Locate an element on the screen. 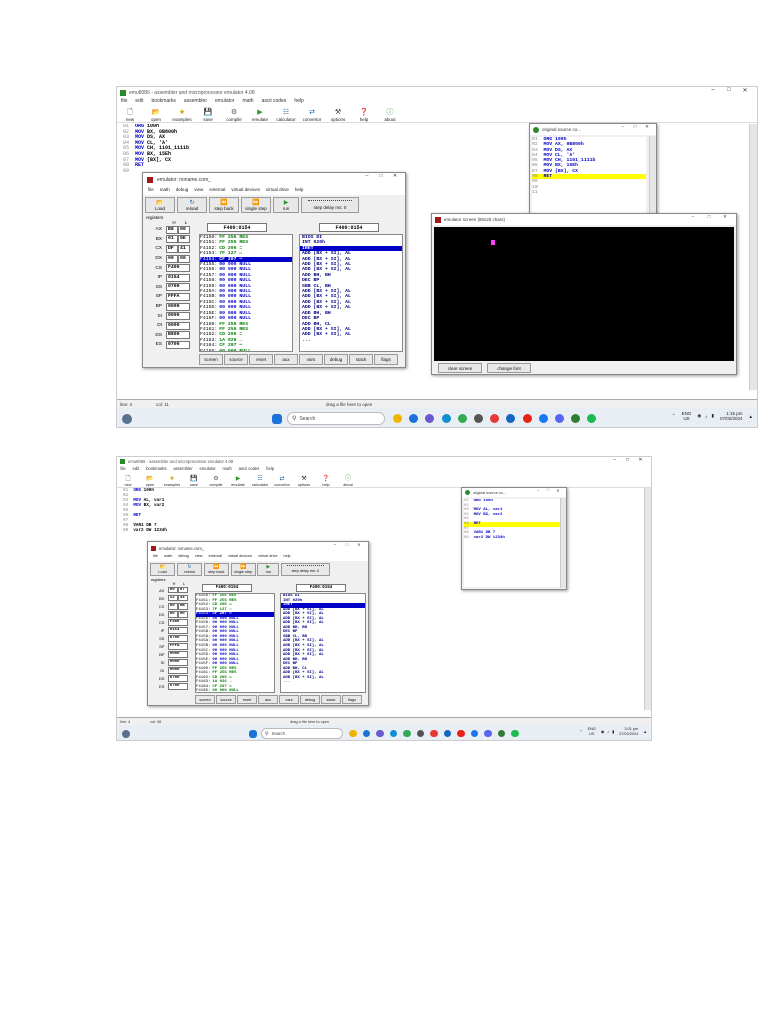  register-high-value: 12 is located at coordinates (172, 598).